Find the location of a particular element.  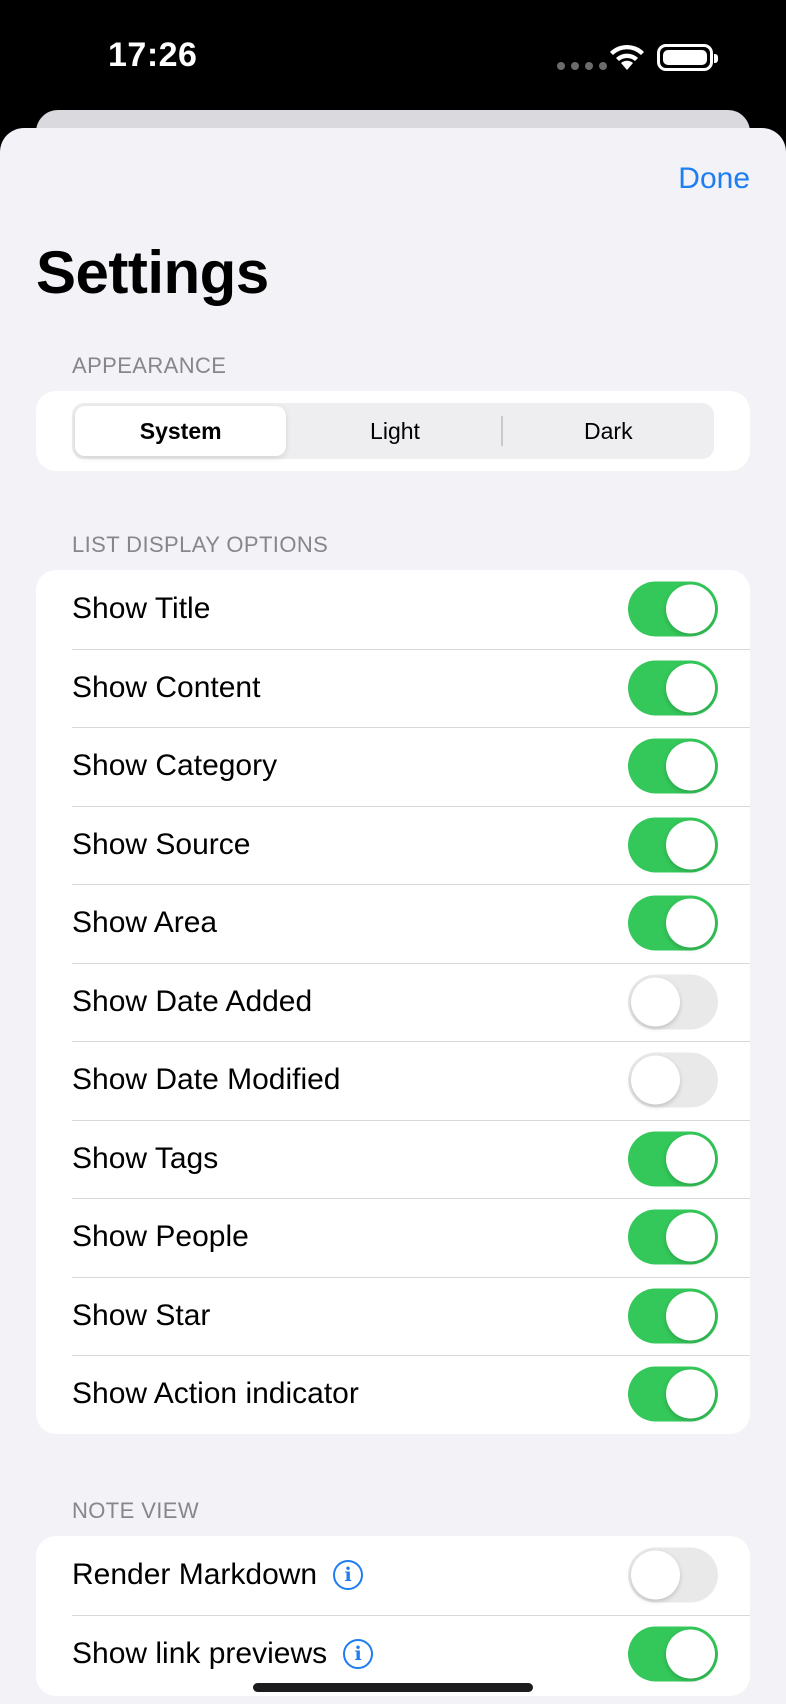

toggle-show-date-modified is located at coordinates (673, 1080).